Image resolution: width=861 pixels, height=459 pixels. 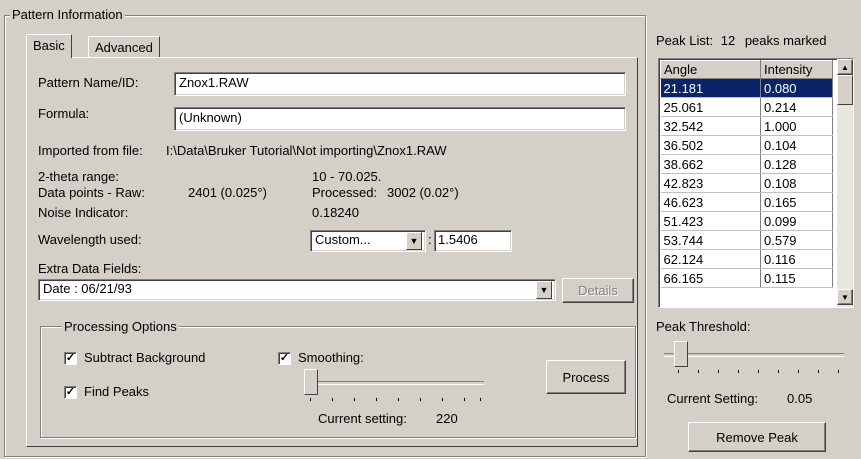 I want to click on wavelength-field: 1.5406, so click(x=473, y=241).